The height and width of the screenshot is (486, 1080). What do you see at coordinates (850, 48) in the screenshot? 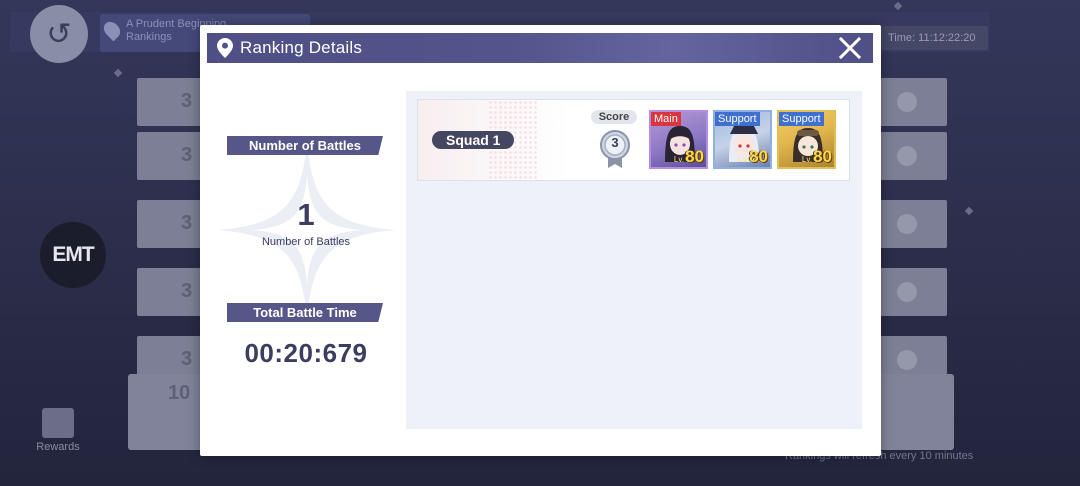
I see `close-icon` at bounding box center [850, 48].